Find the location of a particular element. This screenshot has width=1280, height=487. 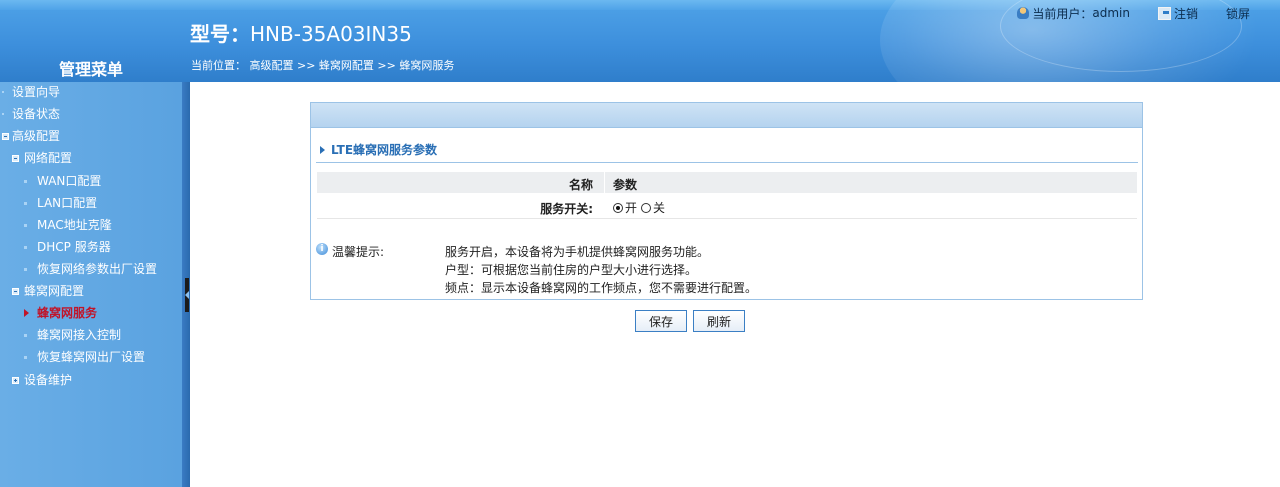

sidebar-item-mac-clone: MAC地址克隆 is located at coordinates (68, 225).